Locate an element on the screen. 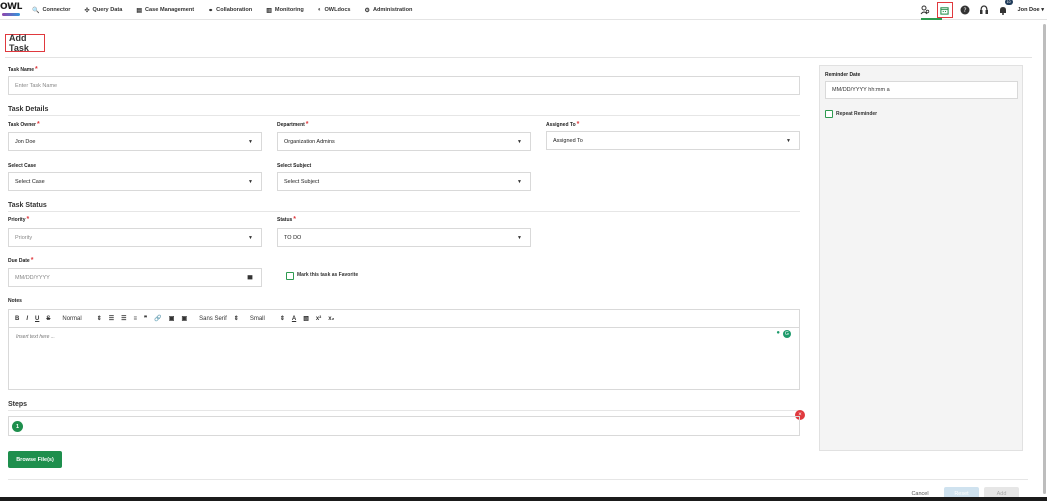  select-value: Organization Admins is located at coordinates (309, 141).